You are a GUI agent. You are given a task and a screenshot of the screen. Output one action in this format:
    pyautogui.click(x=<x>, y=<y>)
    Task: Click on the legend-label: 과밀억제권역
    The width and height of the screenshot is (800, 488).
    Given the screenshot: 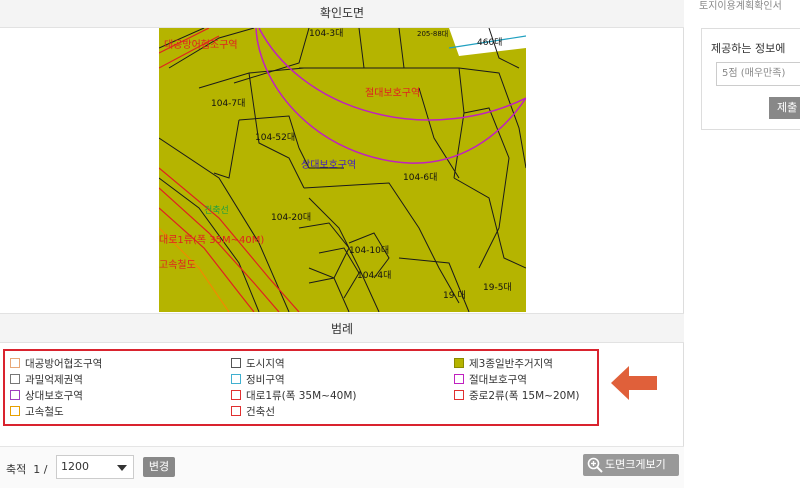 What is the action you would take?
    pyautogui.click(x=54, y=380)
    